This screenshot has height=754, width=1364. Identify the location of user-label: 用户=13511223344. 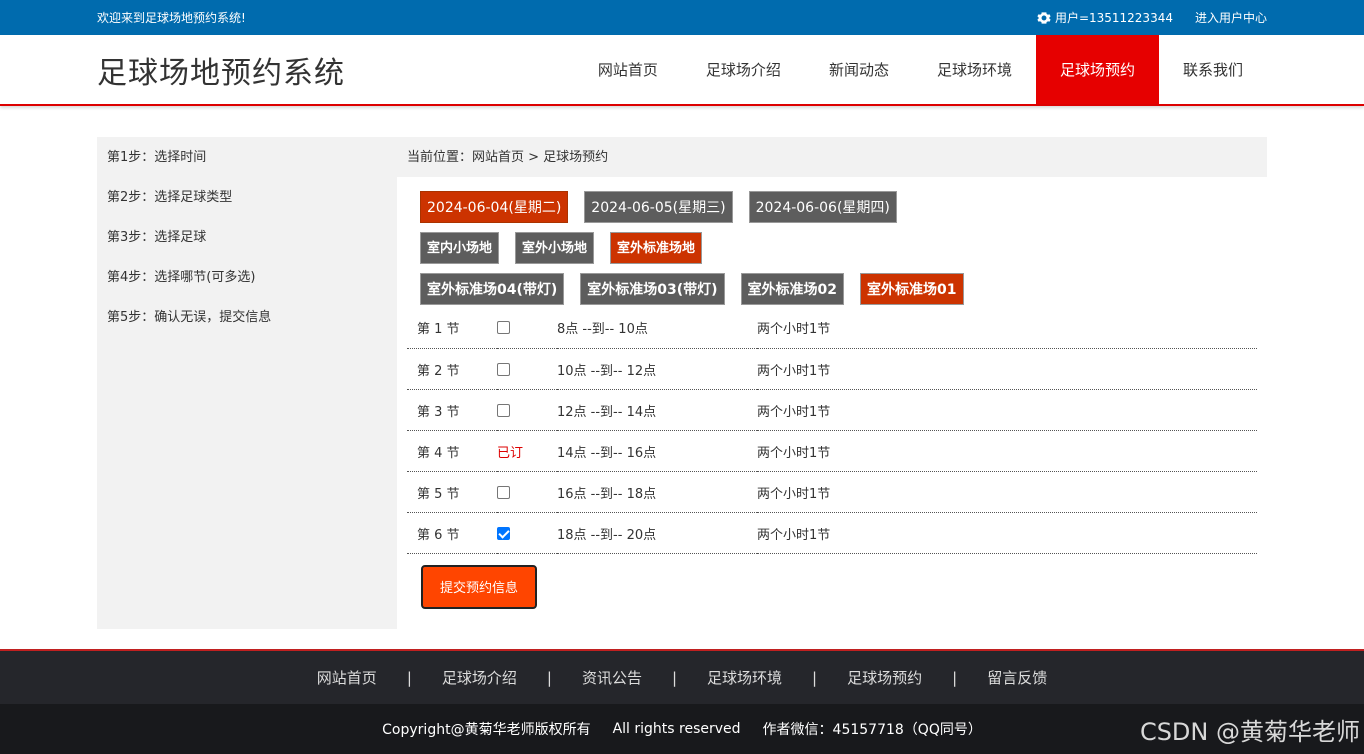
(1113, 18).